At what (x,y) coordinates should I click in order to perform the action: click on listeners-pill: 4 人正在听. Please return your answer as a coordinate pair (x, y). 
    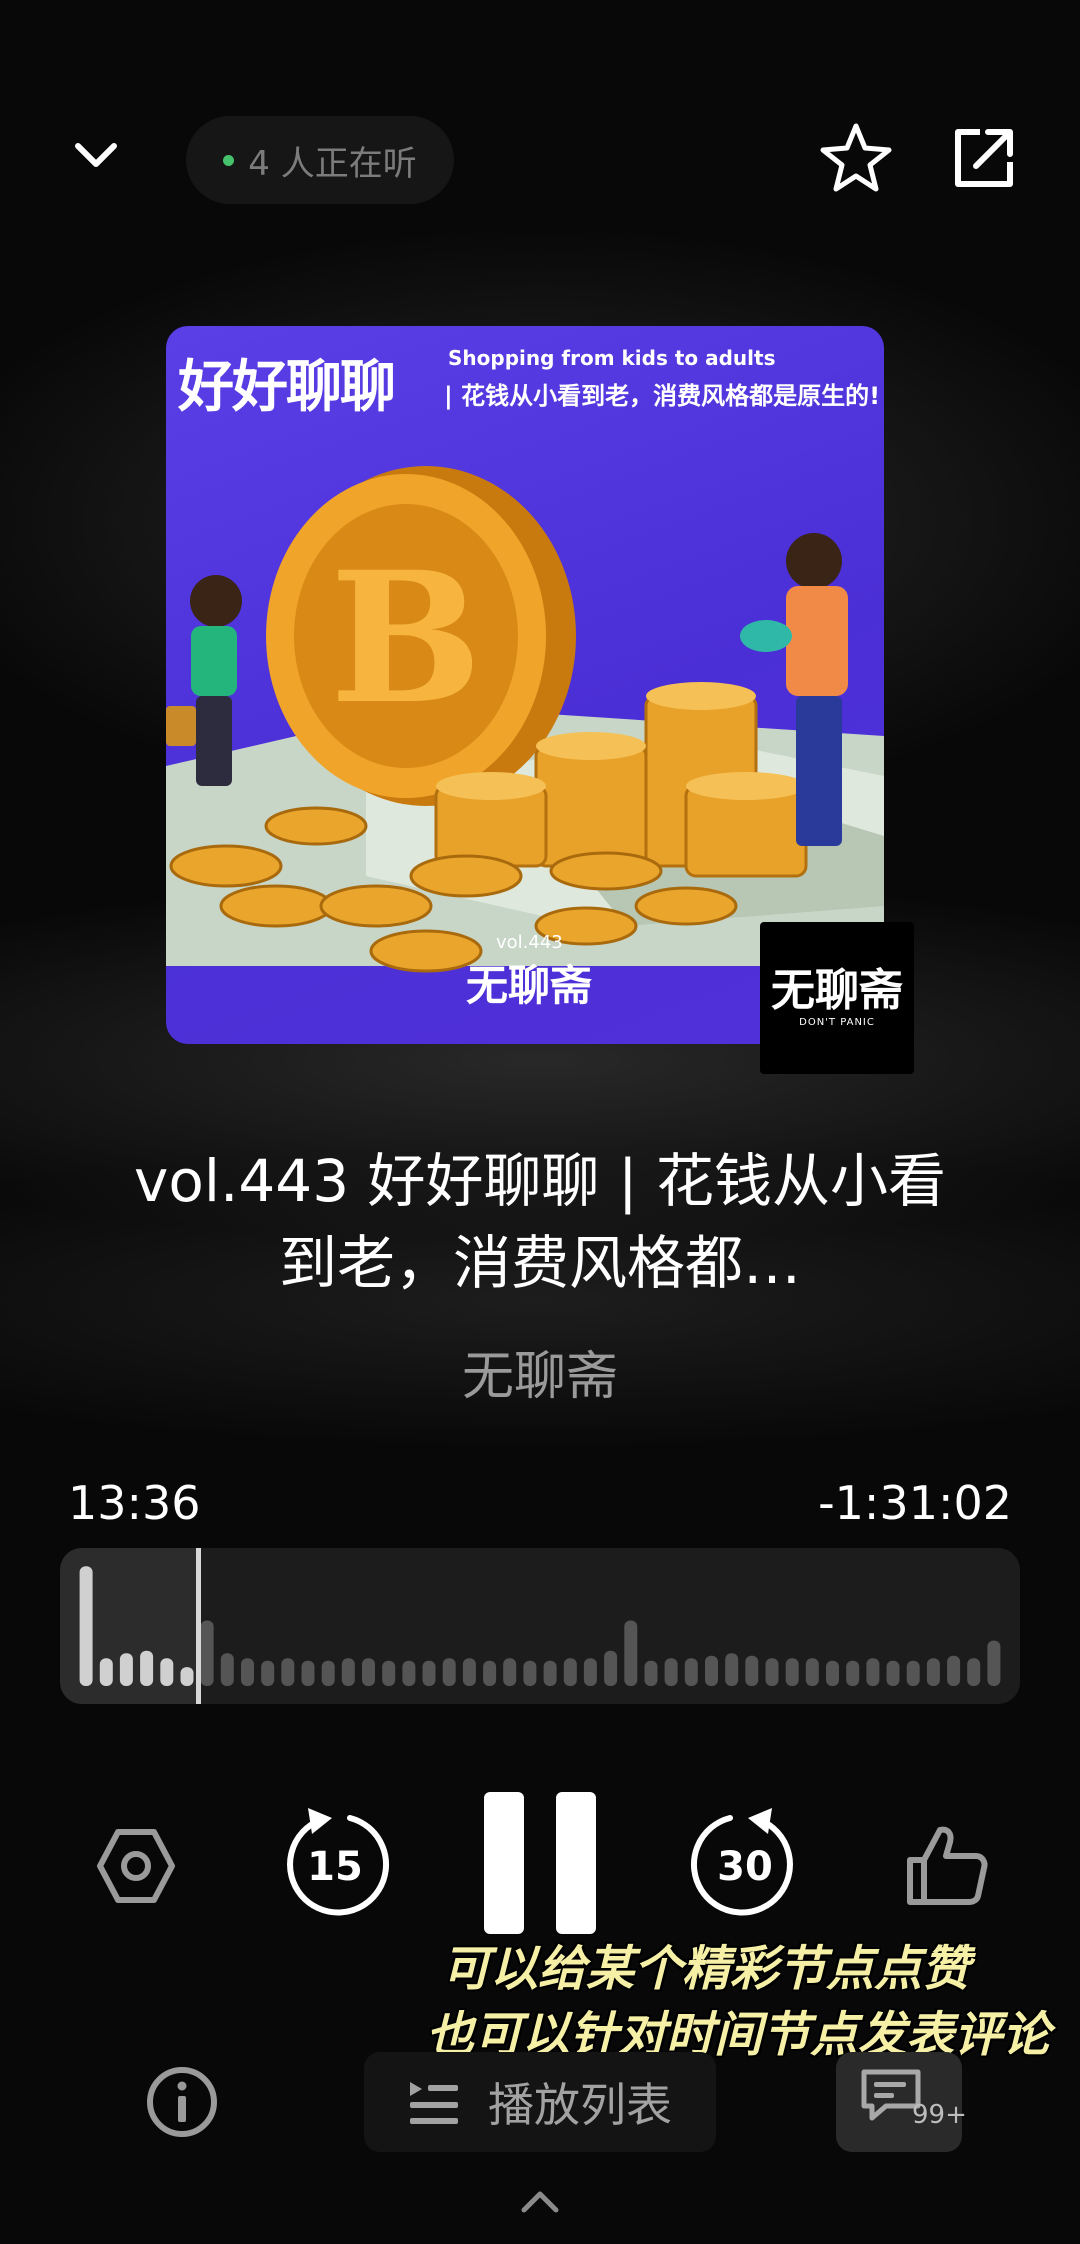
    Looking at the image, I should click on (320, 160).